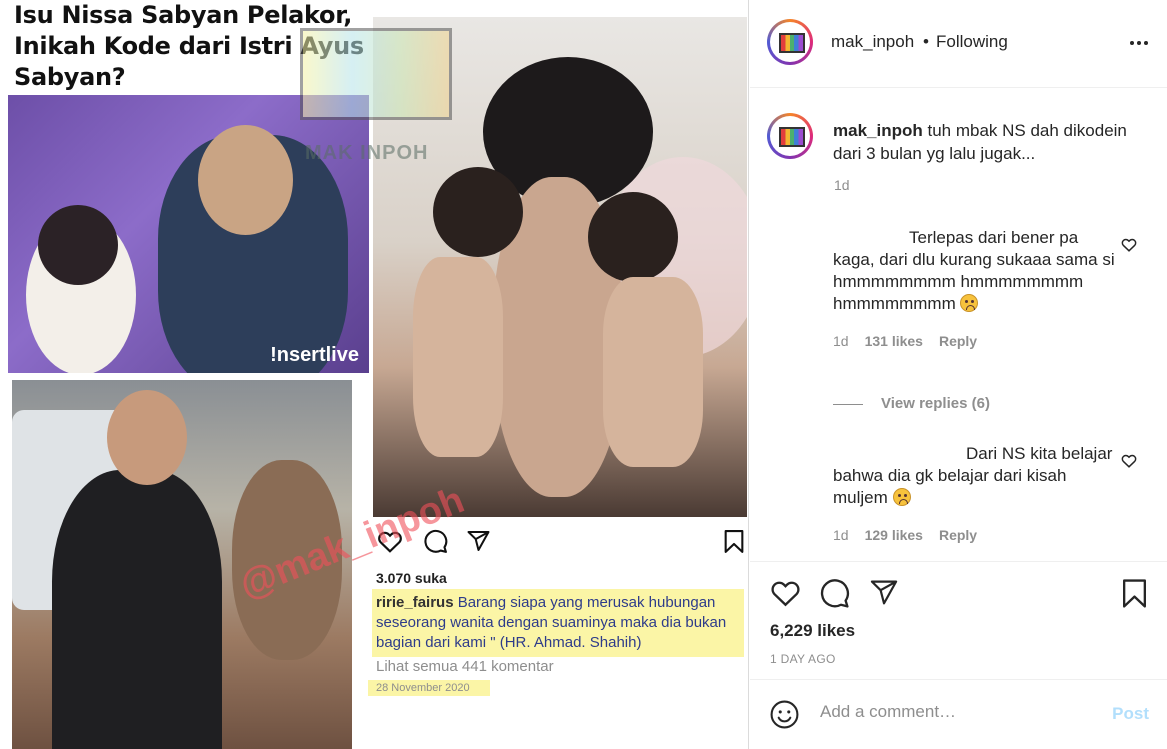  I want to click on comment-meta: 1d 129 likes Reply, so click(978, 535).